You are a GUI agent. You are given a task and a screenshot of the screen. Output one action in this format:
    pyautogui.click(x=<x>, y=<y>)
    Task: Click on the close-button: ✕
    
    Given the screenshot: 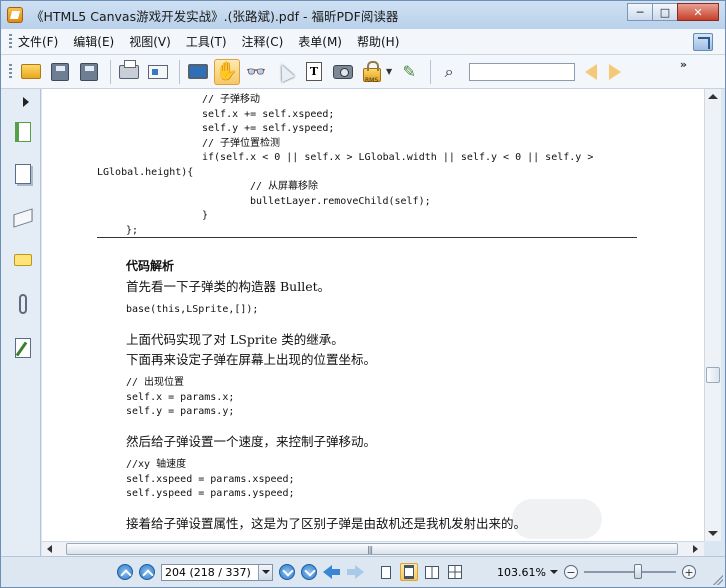 What is the action you would take?
    pyautogui.click(x=698, y=12)
    